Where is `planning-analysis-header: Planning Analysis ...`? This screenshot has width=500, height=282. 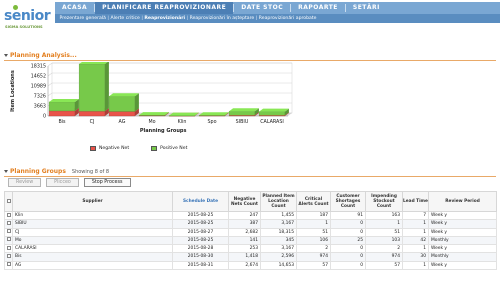 planning-analysis-header: Planning Analysis ... is located at coordinates (40, 55).